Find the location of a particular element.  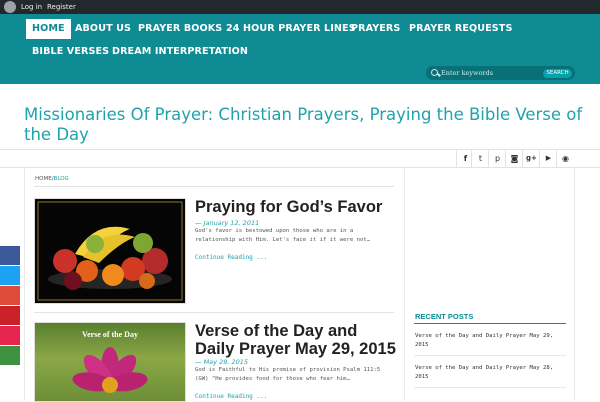

wordpress-icon is located at coordinates (10, 7).